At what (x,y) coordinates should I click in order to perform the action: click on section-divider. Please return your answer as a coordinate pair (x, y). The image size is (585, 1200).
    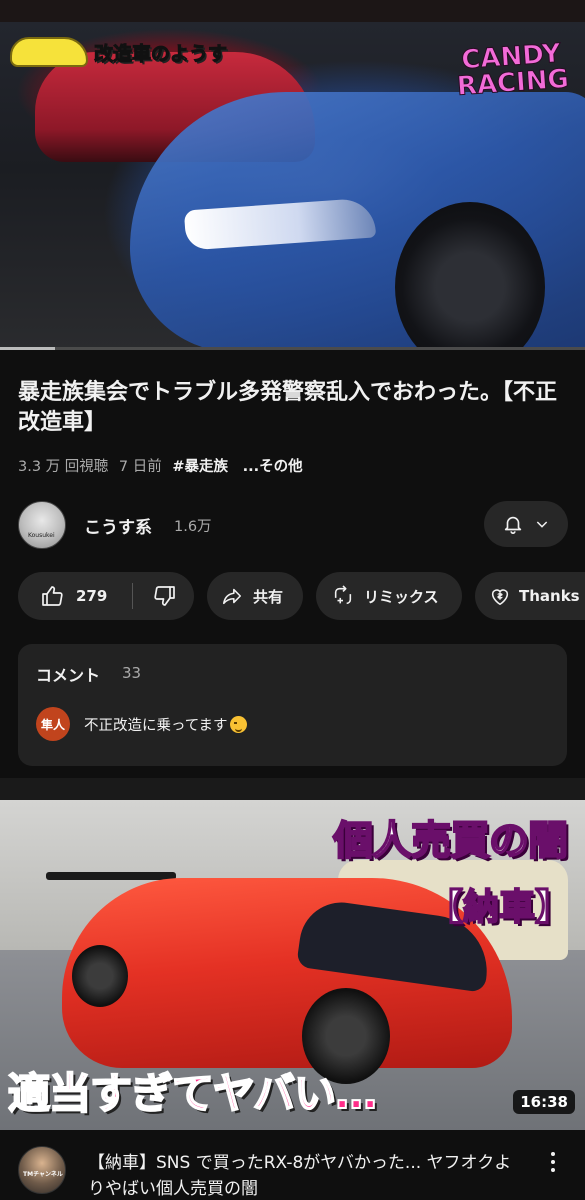
    Looking at the image, I should click on (292, 789).